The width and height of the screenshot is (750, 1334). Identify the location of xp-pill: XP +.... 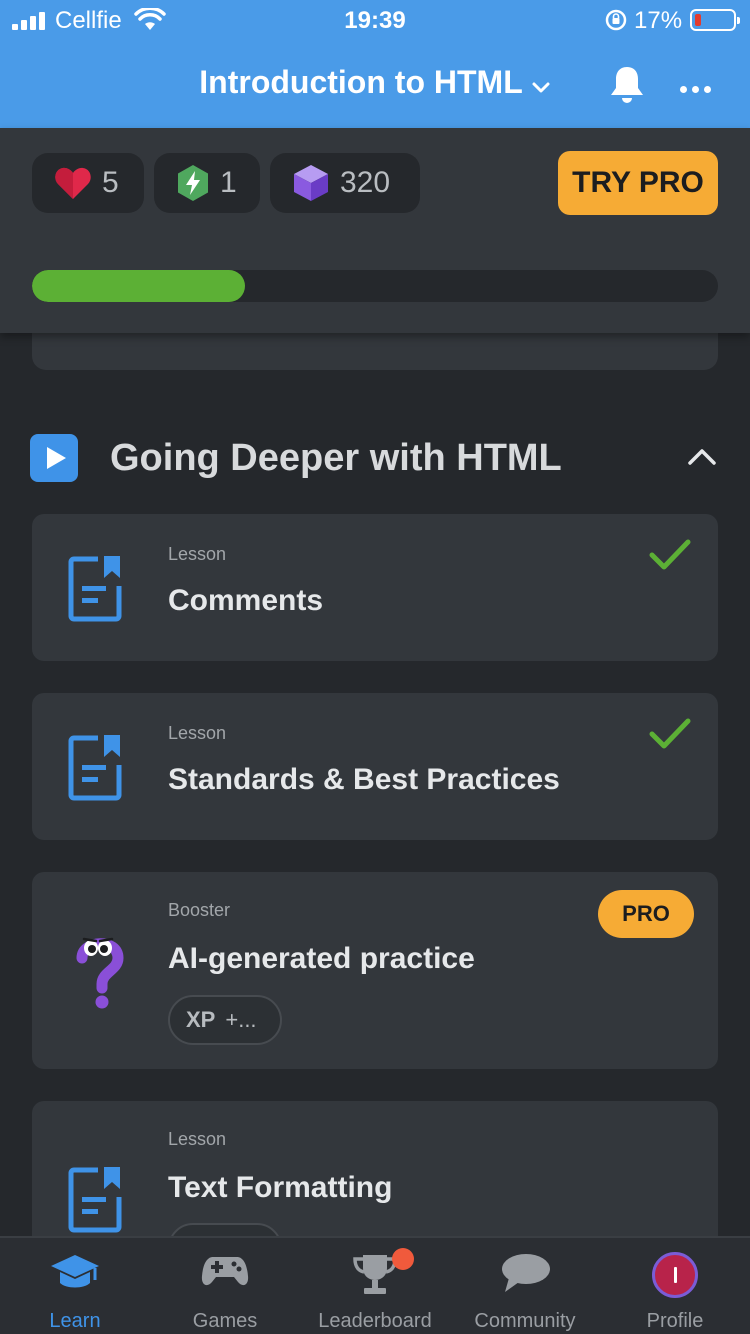
(225, 1020).